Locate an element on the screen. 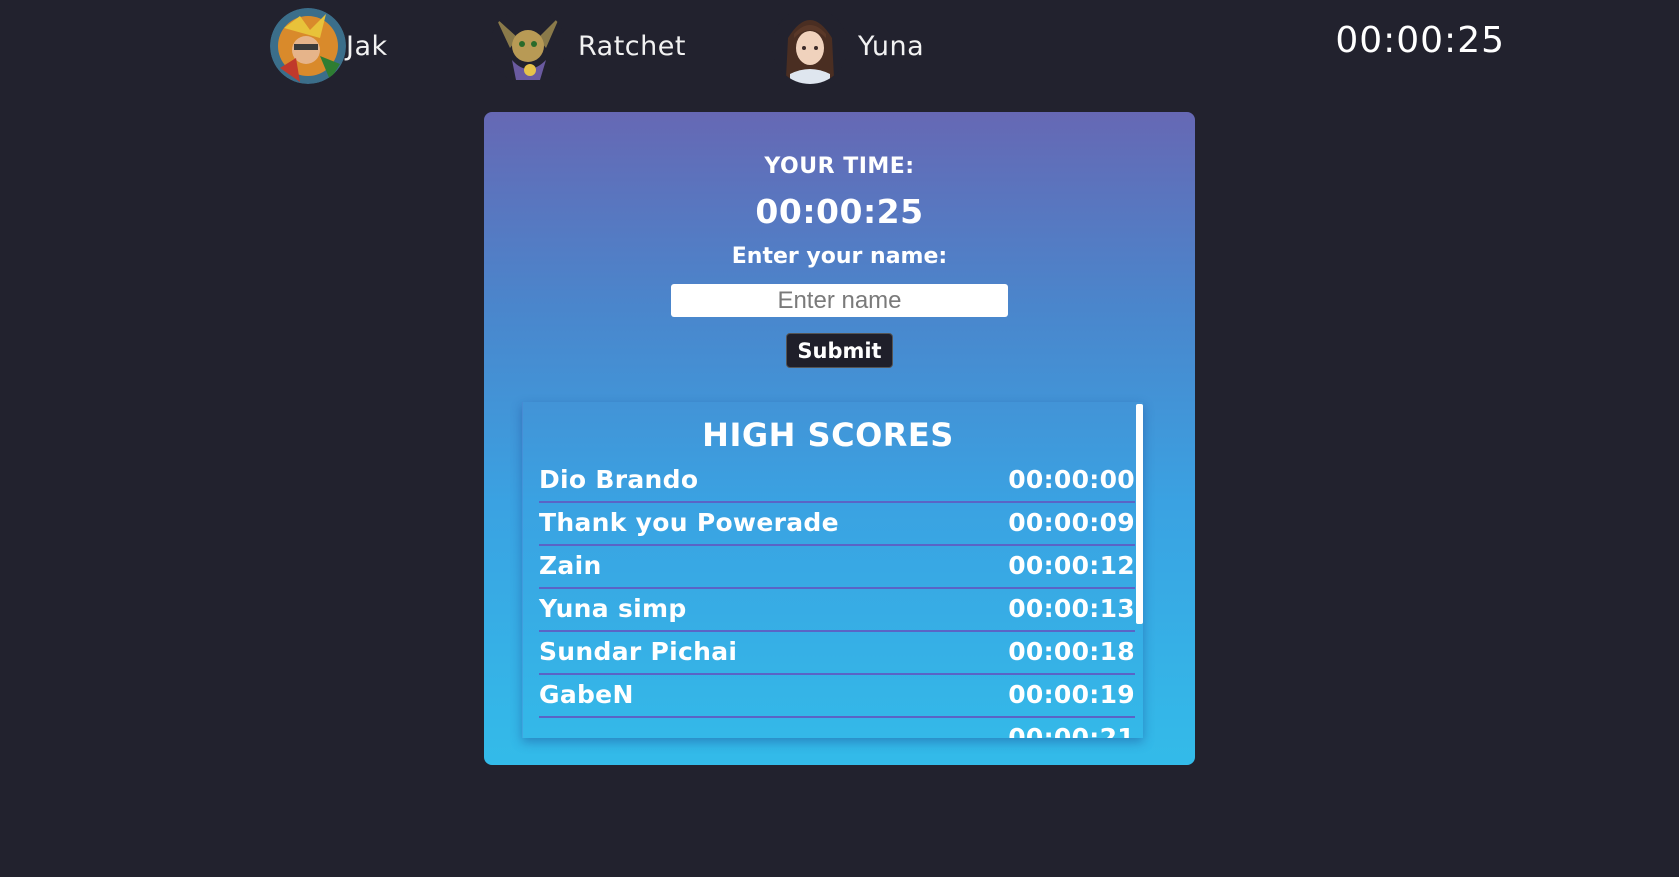 This screenshot has width=1679, height=877. scrollbar is located at coordinates (1139, 570).